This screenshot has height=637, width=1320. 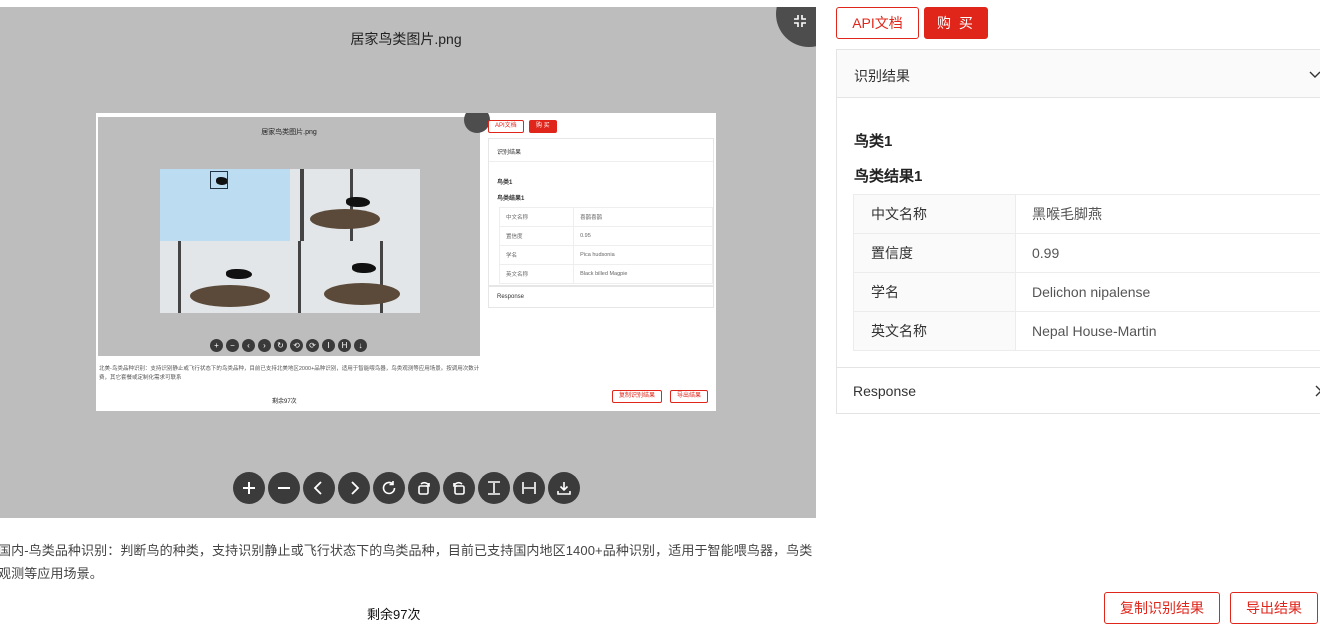 I want to click on download-icon, so click(x=564, y=488).